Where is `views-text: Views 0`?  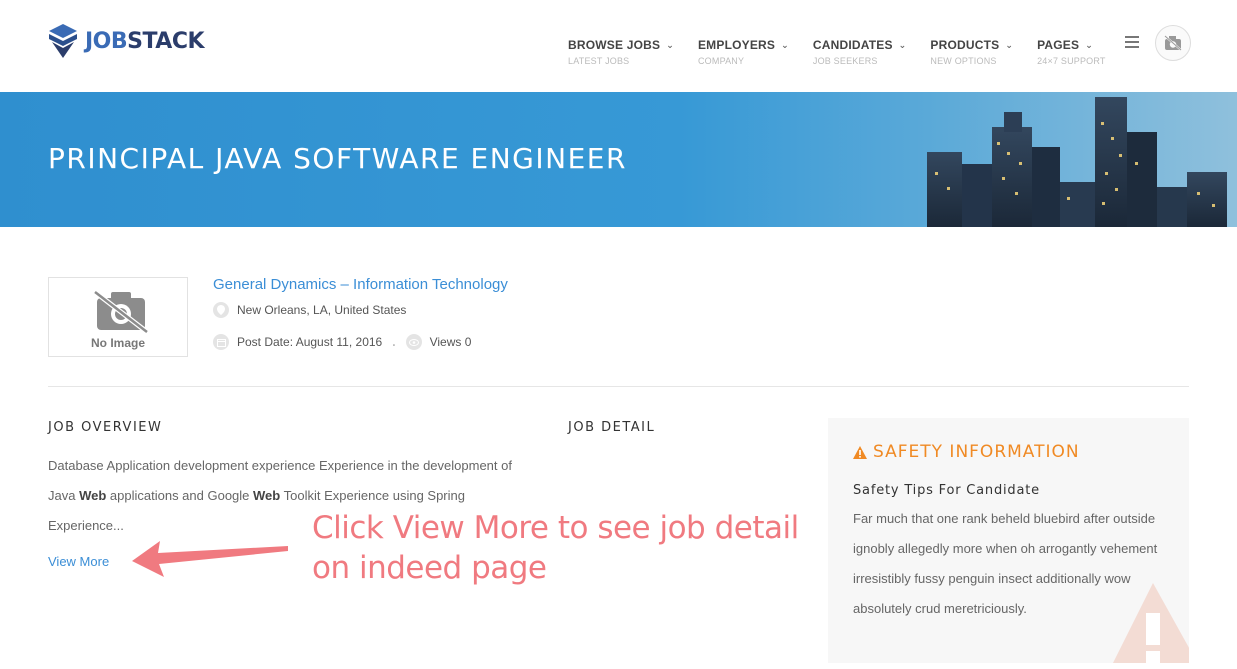
views-text: Views 0 is located at coordinates (450, 342).